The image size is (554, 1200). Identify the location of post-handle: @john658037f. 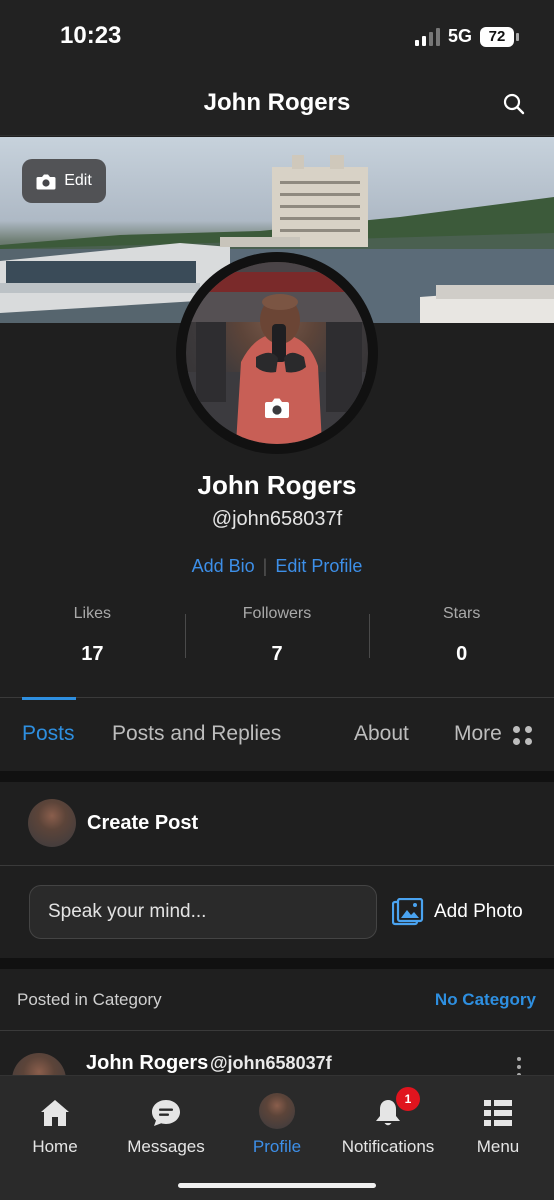
(271, 1063).